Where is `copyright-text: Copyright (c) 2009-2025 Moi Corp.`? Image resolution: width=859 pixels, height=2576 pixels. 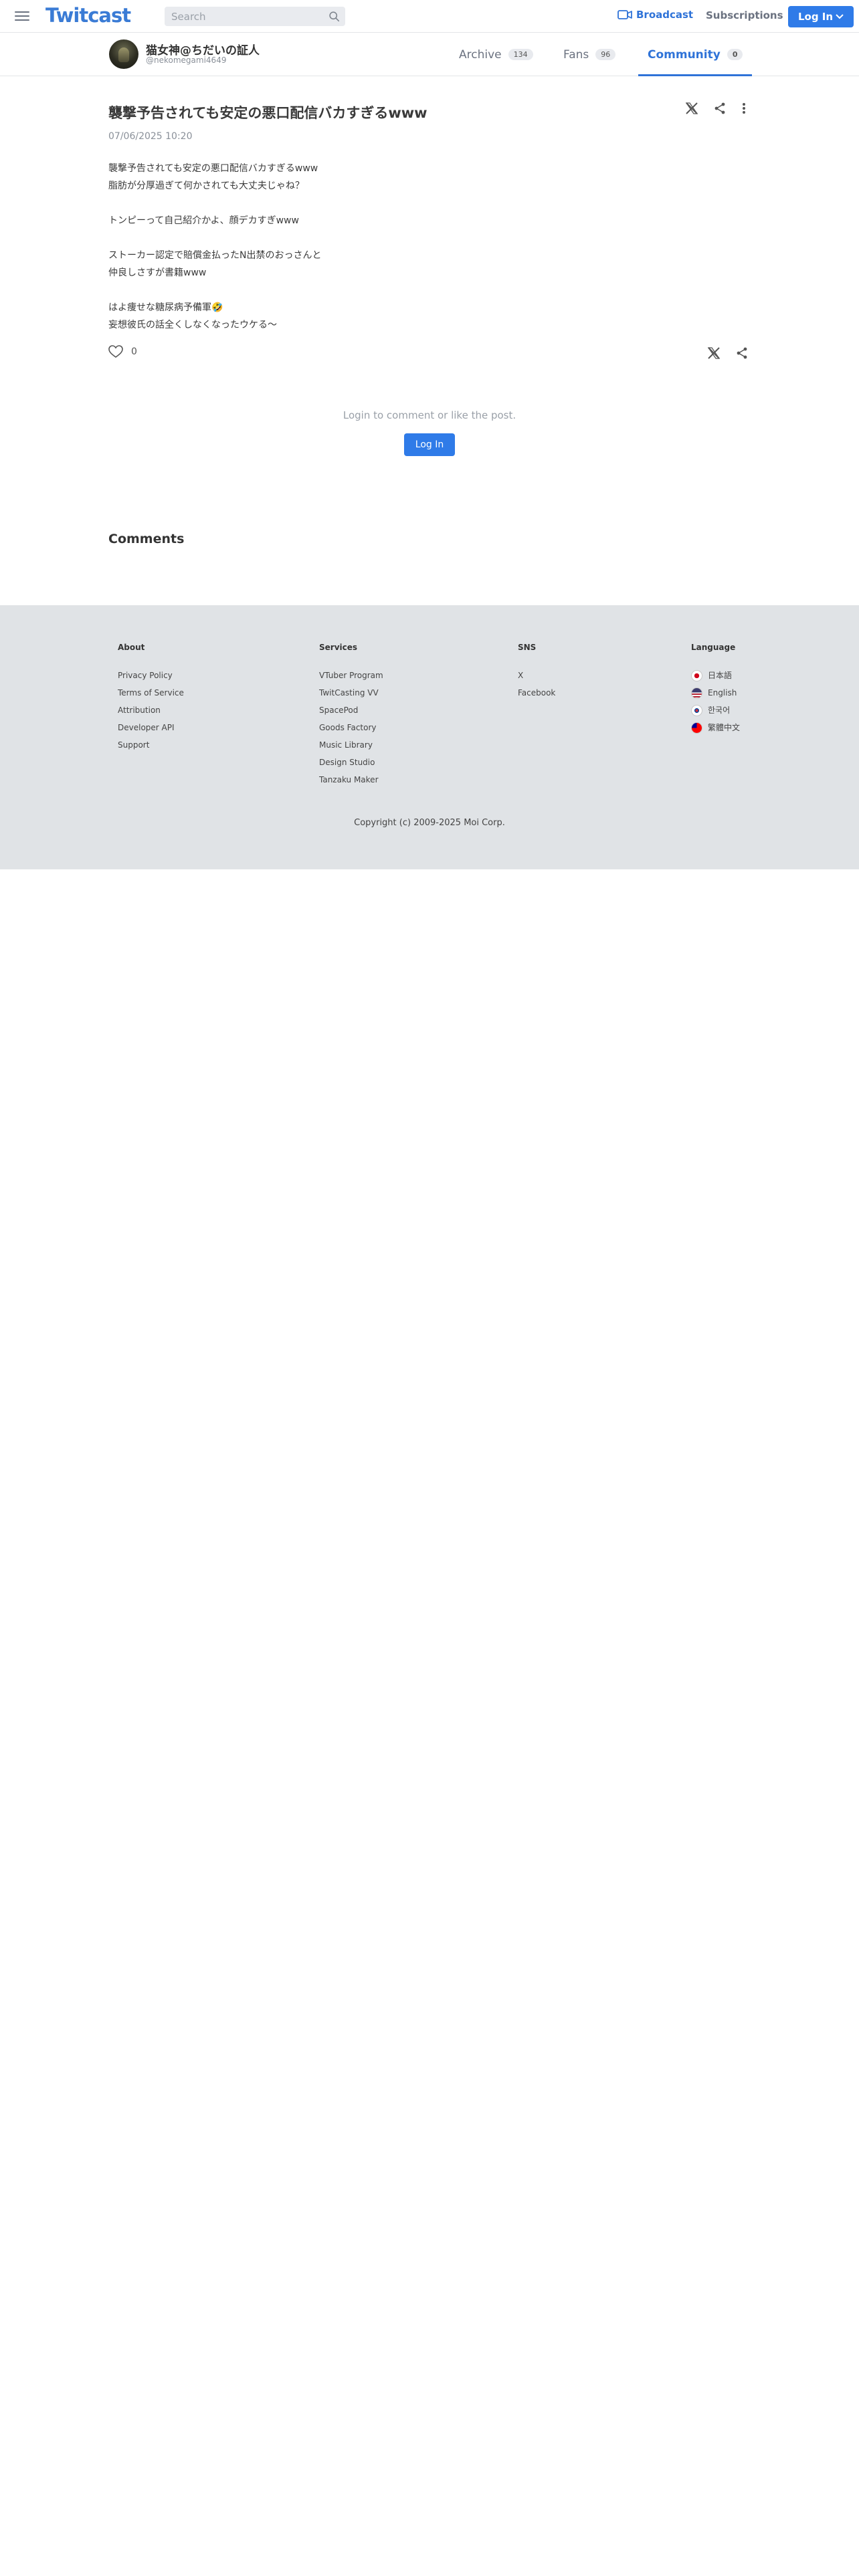
copyright-text: Copyright (c) 2009-2025 Moi Corp. is located at coordinates (429, 823).